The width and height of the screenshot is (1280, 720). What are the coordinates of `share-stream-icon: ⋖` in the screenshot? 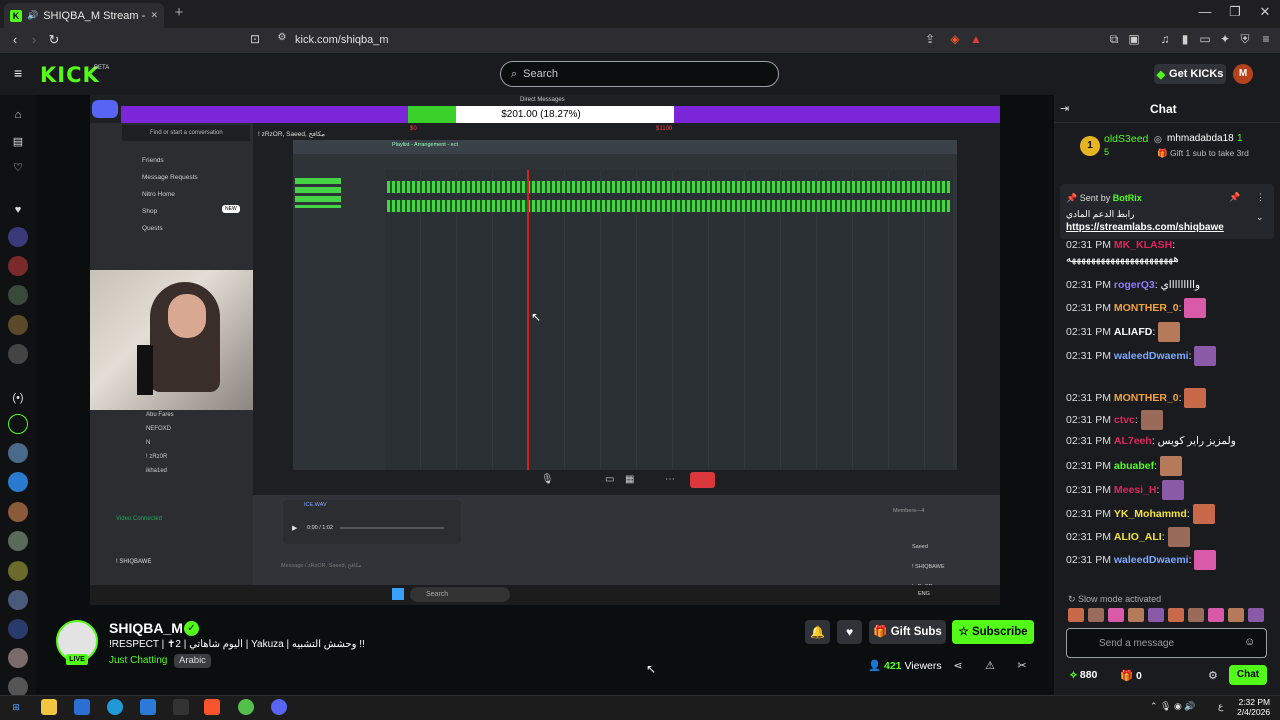 It's located at (958, 666).